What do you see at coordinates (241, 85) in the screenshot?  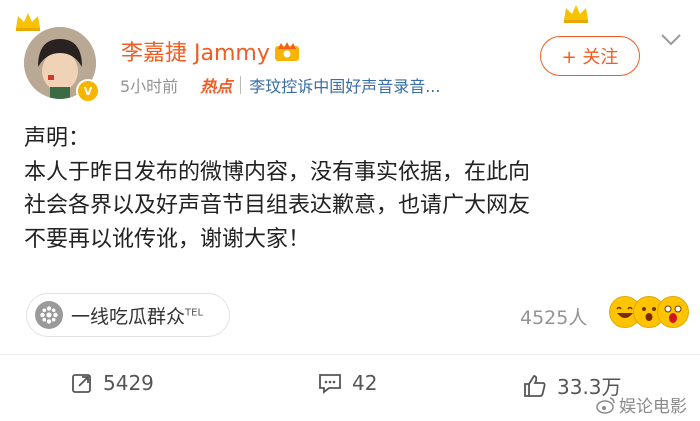 I see `meta-divider` at bounding box center [241, 85].